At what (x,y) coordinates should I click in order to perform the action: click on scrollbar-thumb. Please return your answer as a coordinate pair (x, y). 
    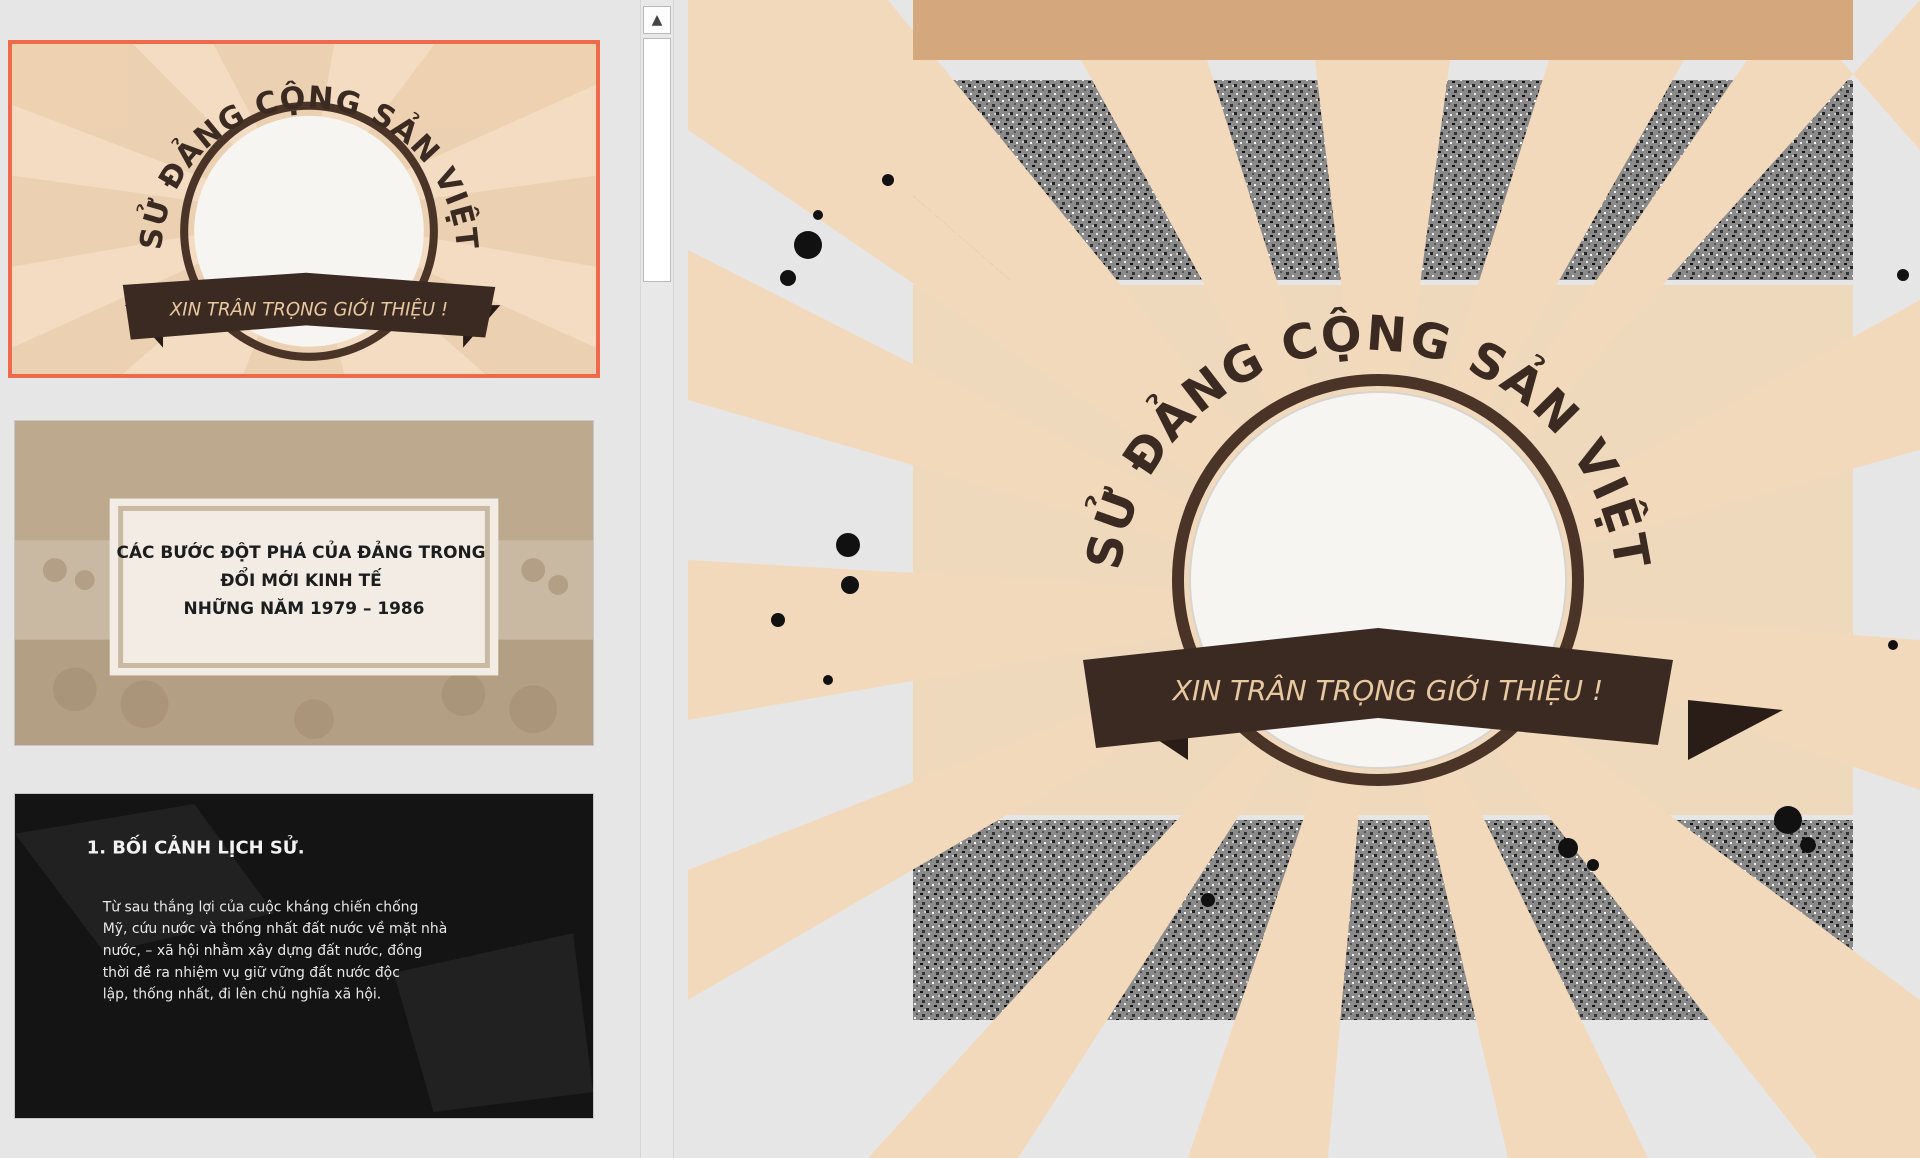
    Looking at the image, I should click on (657, 160).